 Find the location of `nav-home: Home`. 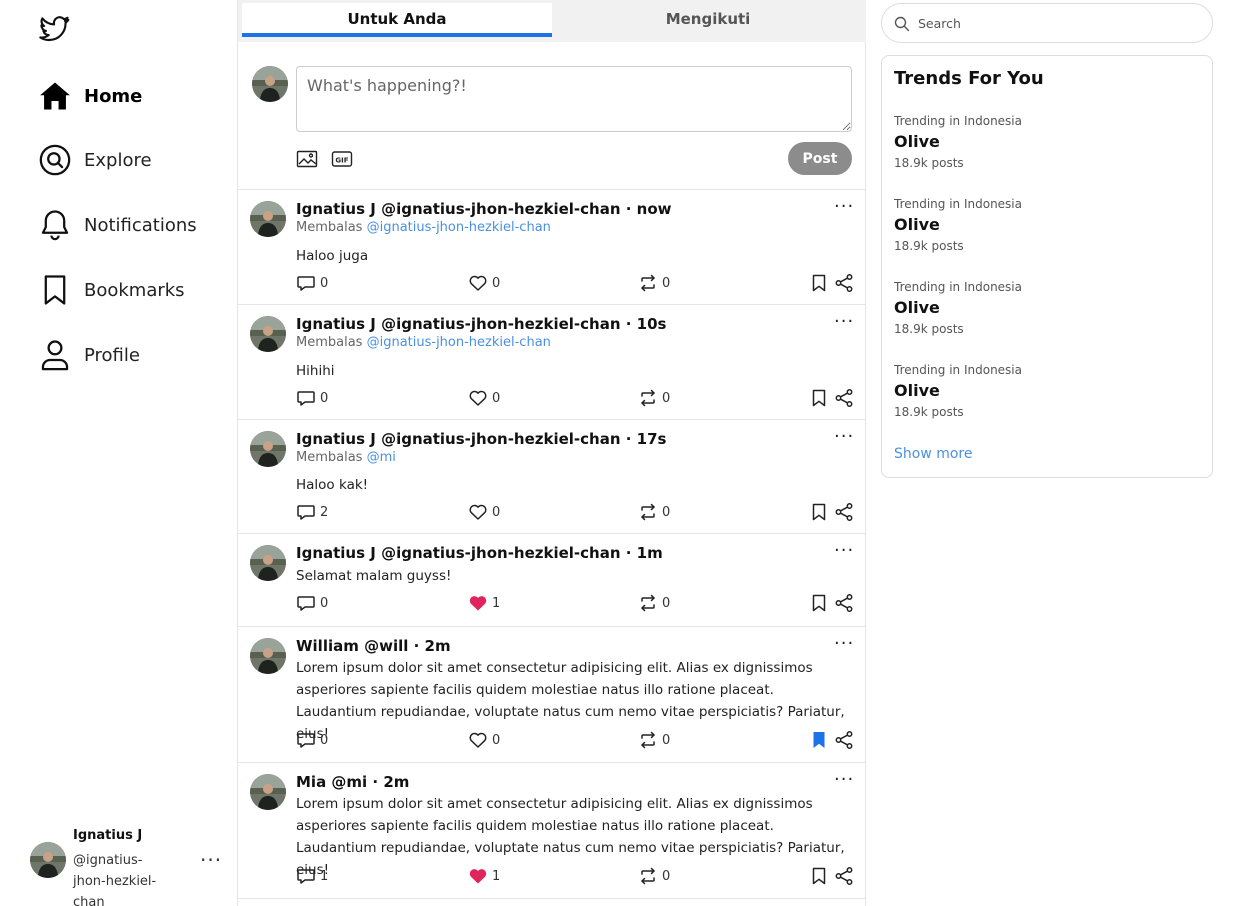

nav-home: Home is located at coordinates (90, 96).